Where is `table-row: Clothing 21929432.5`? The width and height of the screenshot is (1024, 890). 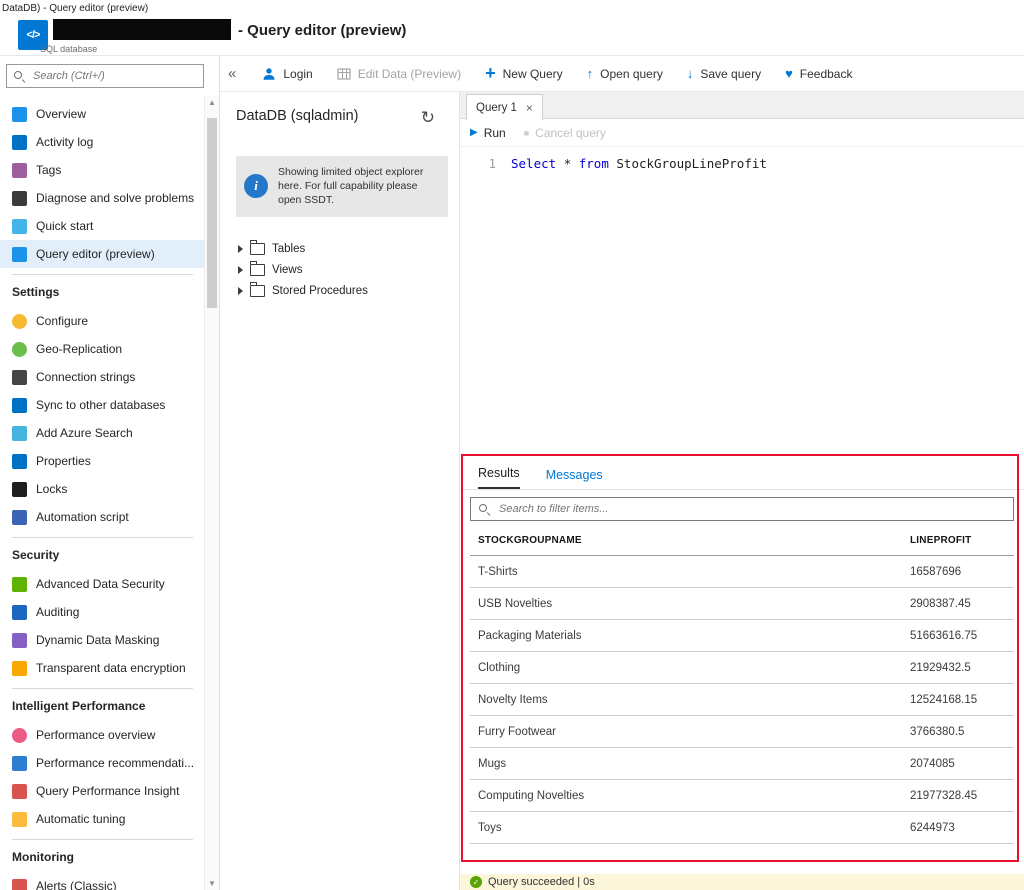
table-row: Clothing 21929432.5 is located at coordinates (742, 668).